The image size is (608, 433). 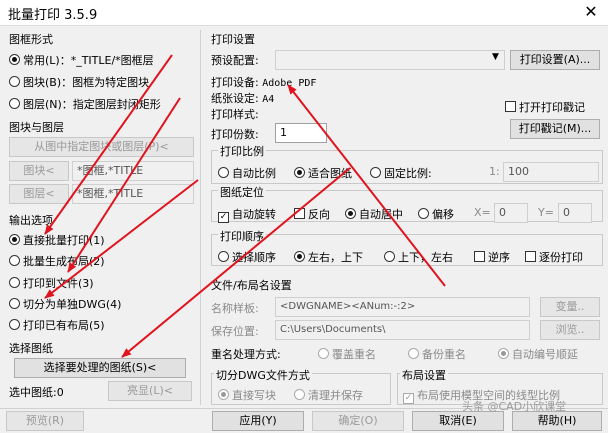 What do you see at coordinates (418, 257) in the screenshot?
I see `order-option-2: 上下，左右` at bounding box center [418, 257].